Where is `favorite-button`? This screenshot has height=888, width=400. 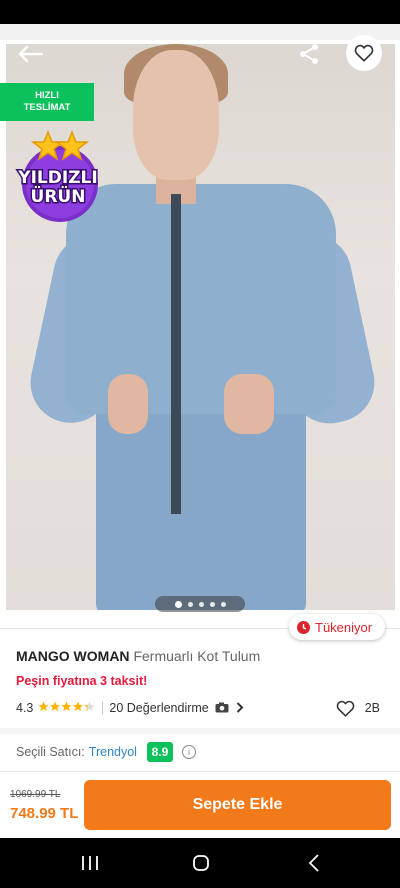
favorite-button is located at coordinates (364, 53).